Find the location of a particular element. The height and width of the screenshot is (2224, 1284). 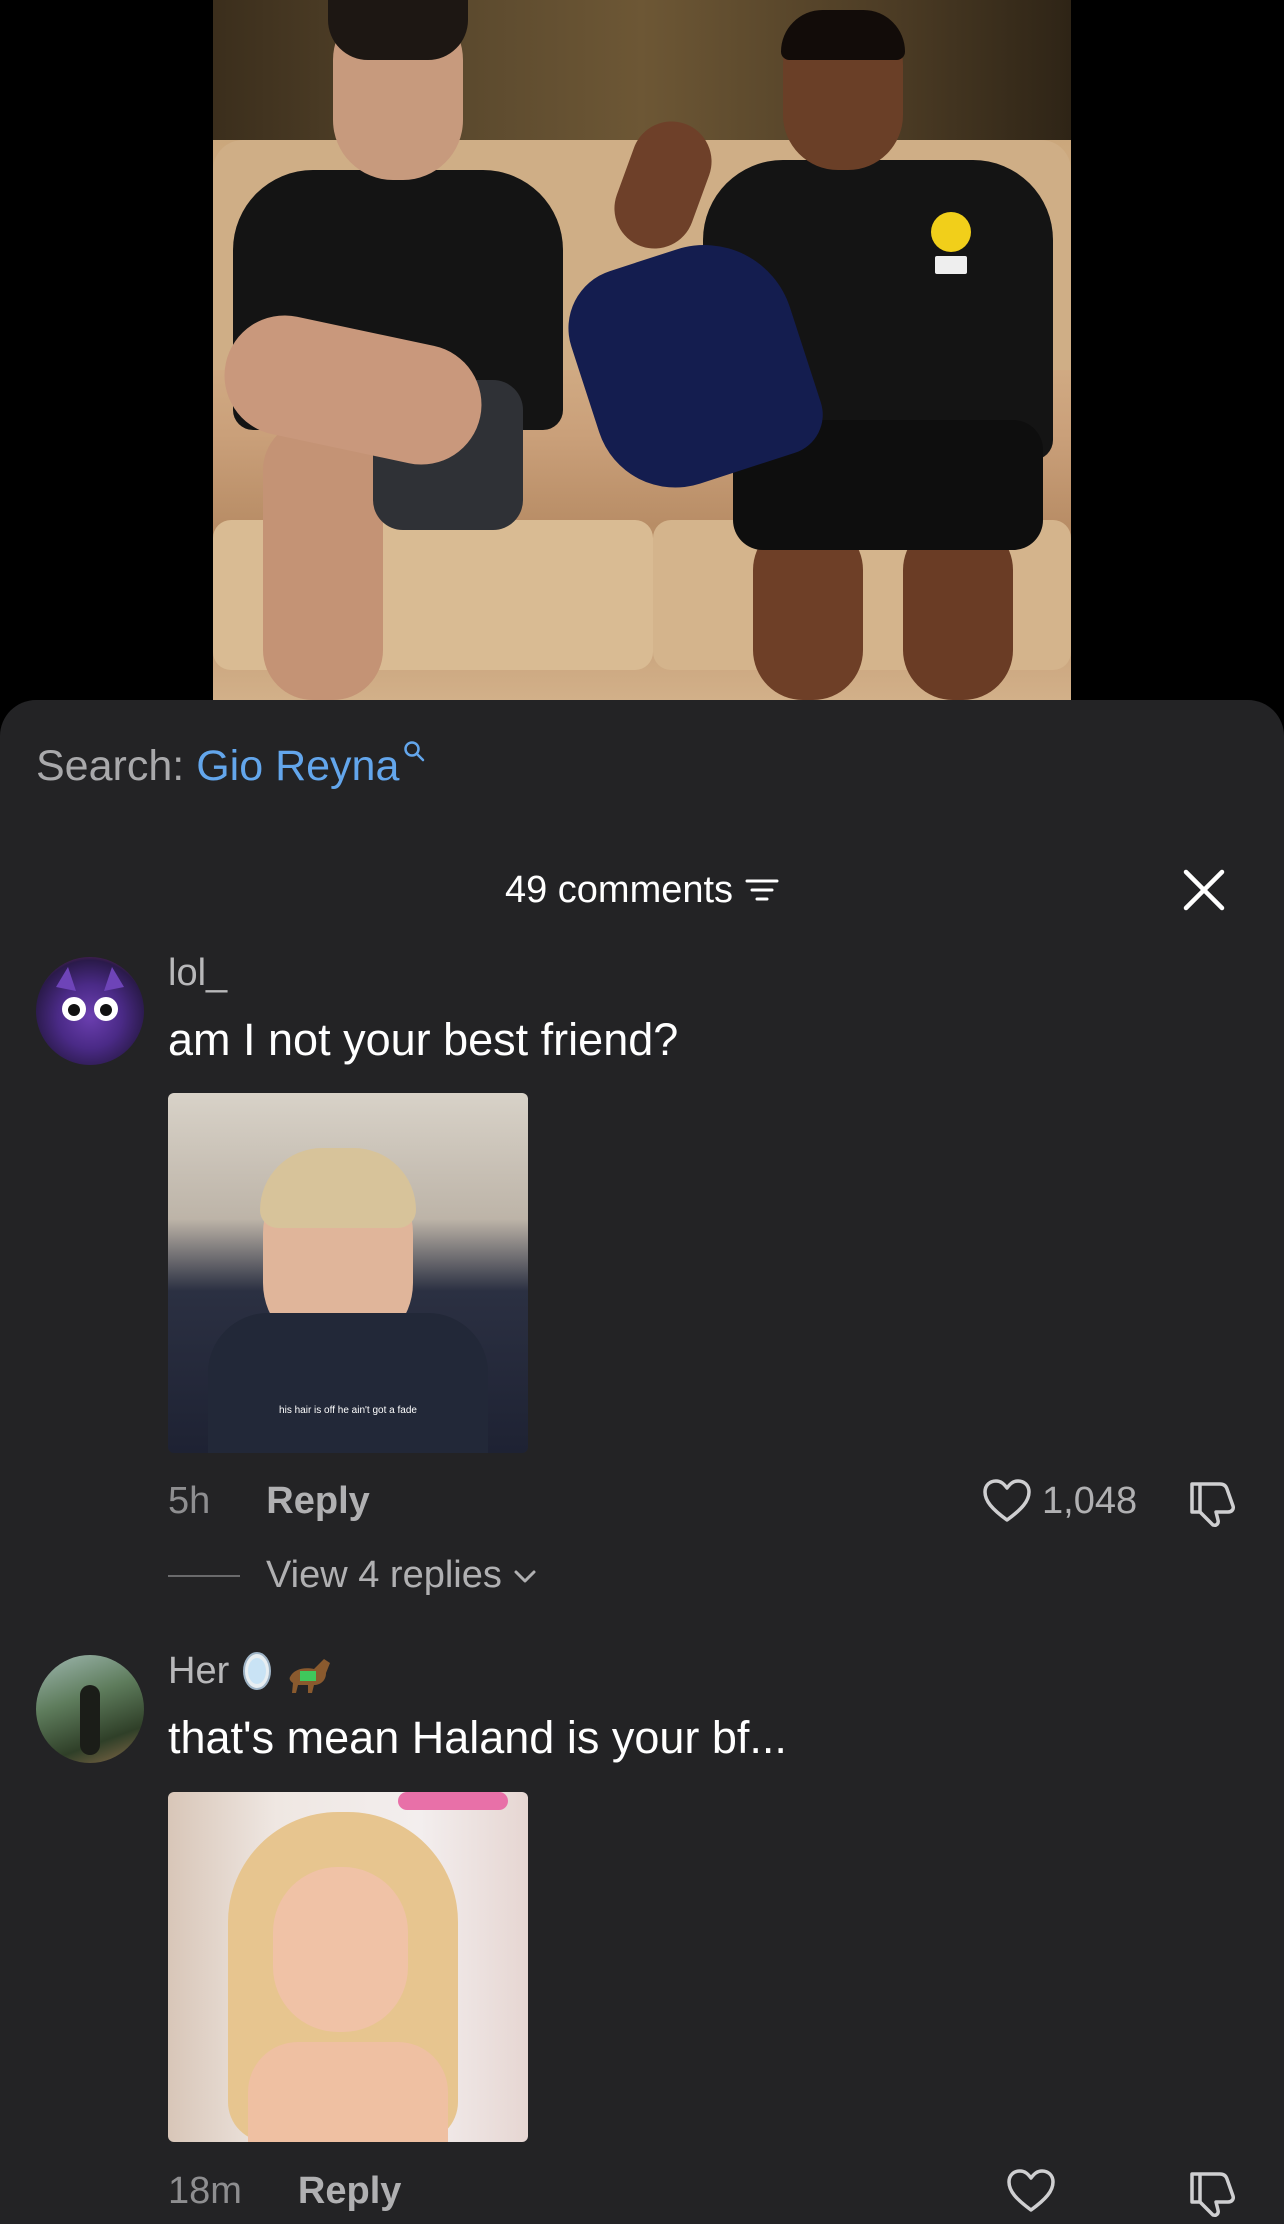

like-button is located at coordinates (1031, 2191).